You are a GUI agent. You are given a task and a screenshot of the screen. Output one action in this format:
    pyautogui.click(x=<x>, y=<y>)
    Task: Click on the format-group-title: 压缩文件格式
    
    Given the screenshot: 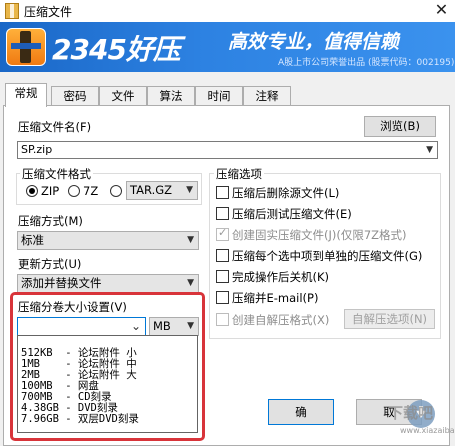 What is the action you would take?
    pyautogui.click(x=56, y=174)
    